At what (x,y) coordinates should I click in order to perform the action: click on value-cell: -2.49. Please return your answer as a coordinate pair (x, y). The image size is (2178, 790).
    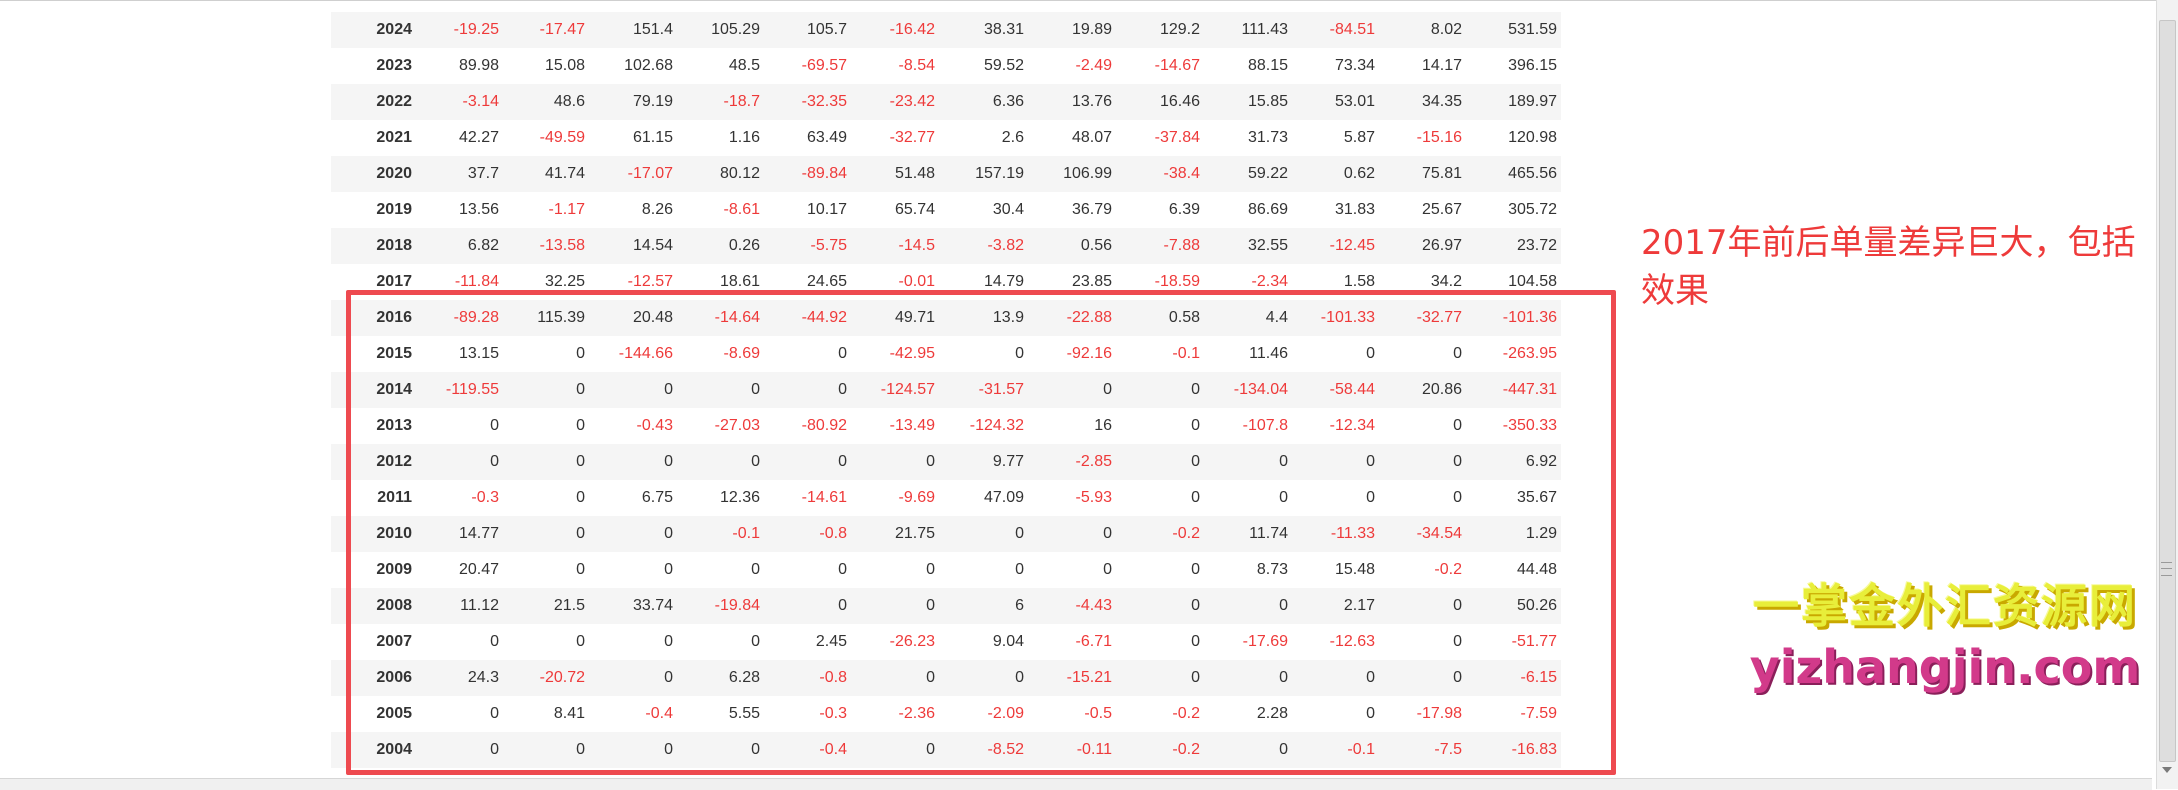
    Looking at the image, I should click on (1093, 65).